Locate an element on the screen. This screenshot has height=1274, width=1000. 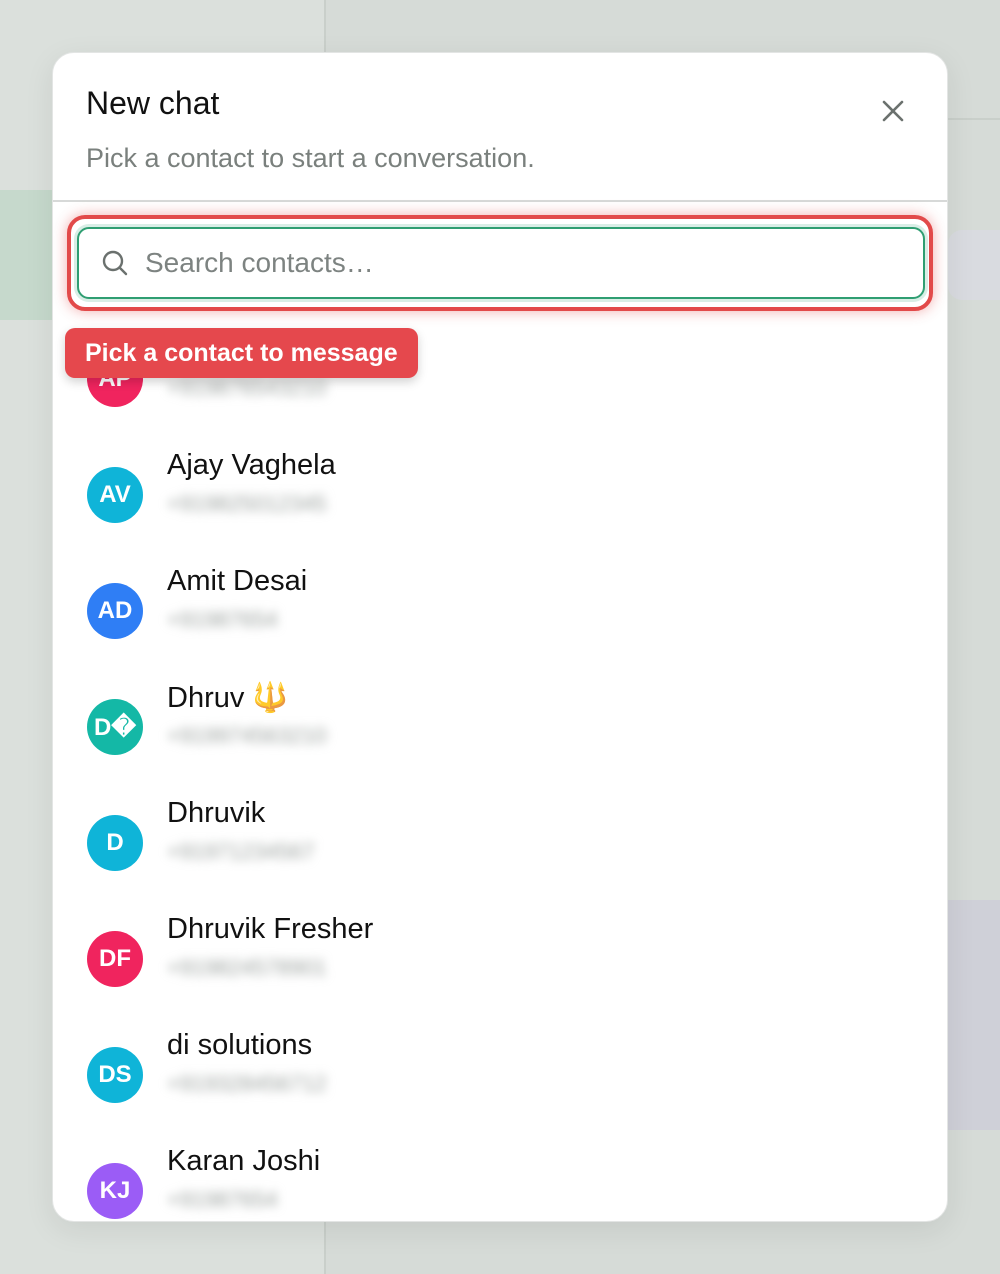
close-button is located at coordinates (893, 111).